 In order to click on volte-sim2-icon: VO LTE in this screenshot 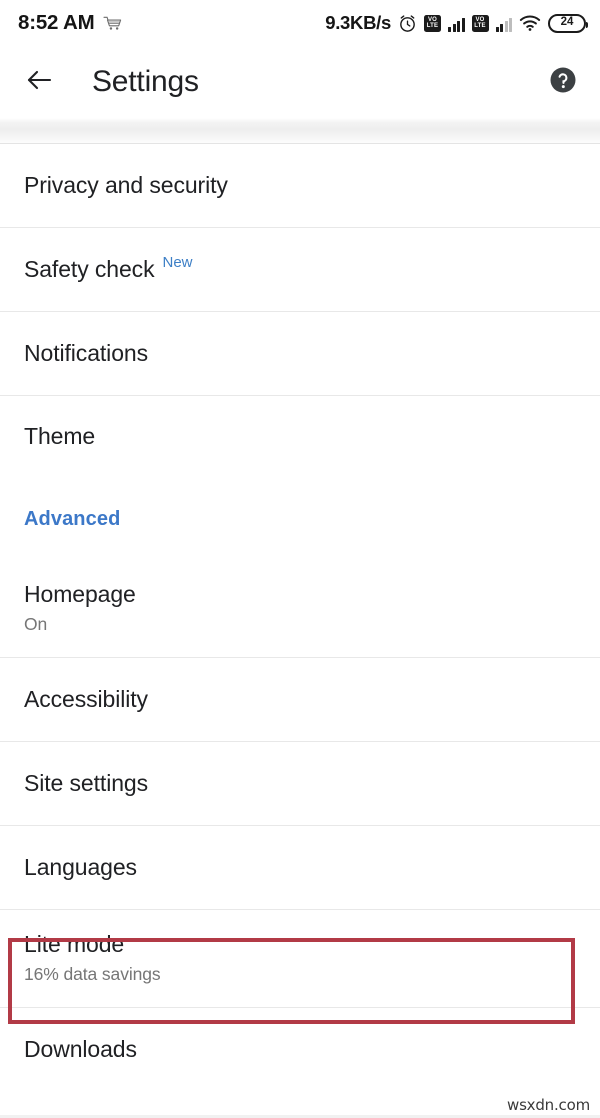, I will do `click(480, 23)`.